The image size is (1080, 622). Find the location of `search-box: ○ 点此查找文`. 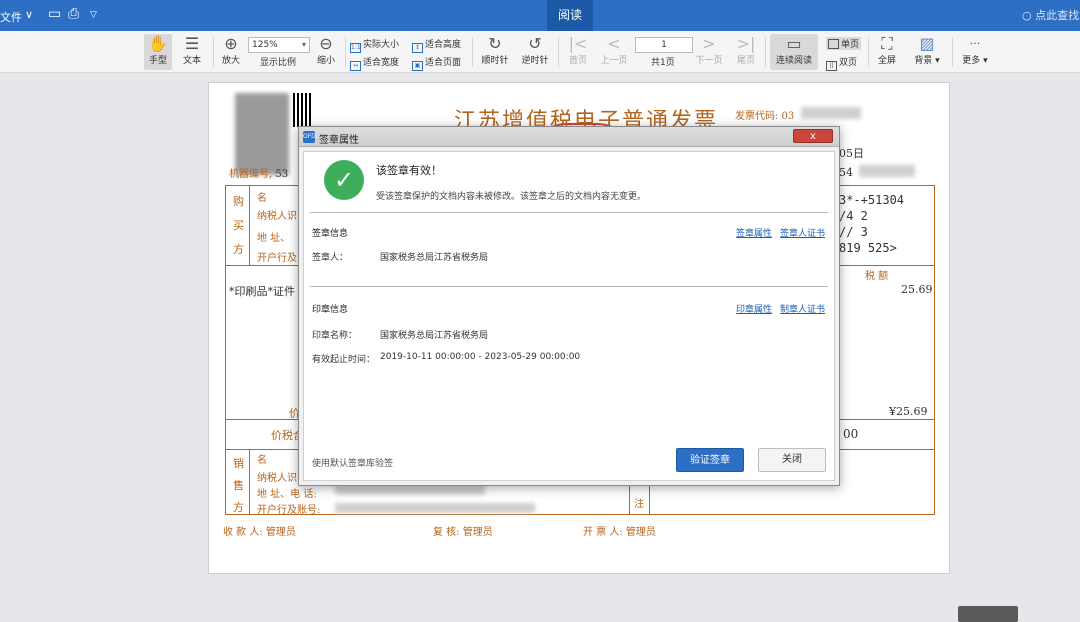

search-box: ○ 点此查找文 is located at coordinates (1051, 15).